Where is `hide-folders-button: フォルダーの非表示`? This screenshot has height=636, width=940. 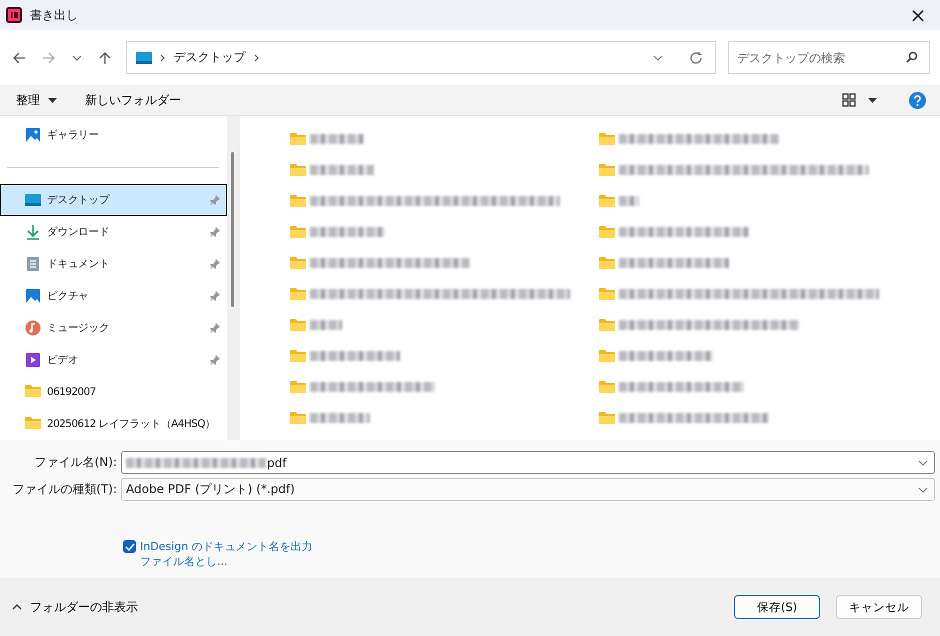 hide-folders-button: フォルダーの非表示 is located at coordinates (75, 607).